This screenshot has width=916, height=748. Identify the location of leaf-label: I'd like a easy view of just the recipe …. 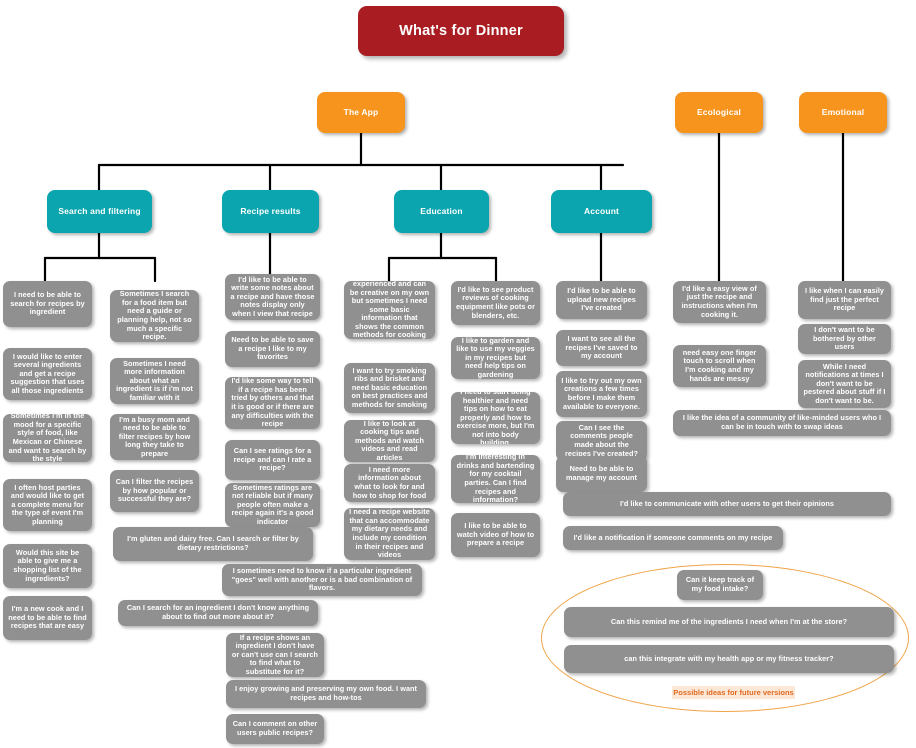
(719, 301).